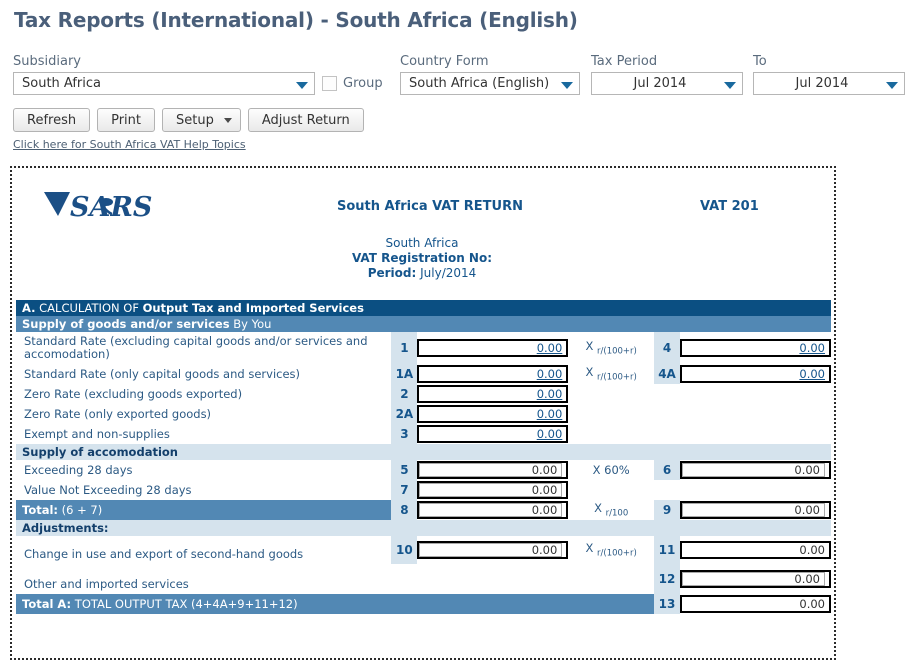 The image size is (916, 660). I want to click on row-number-10: 10, so click(404, 550).